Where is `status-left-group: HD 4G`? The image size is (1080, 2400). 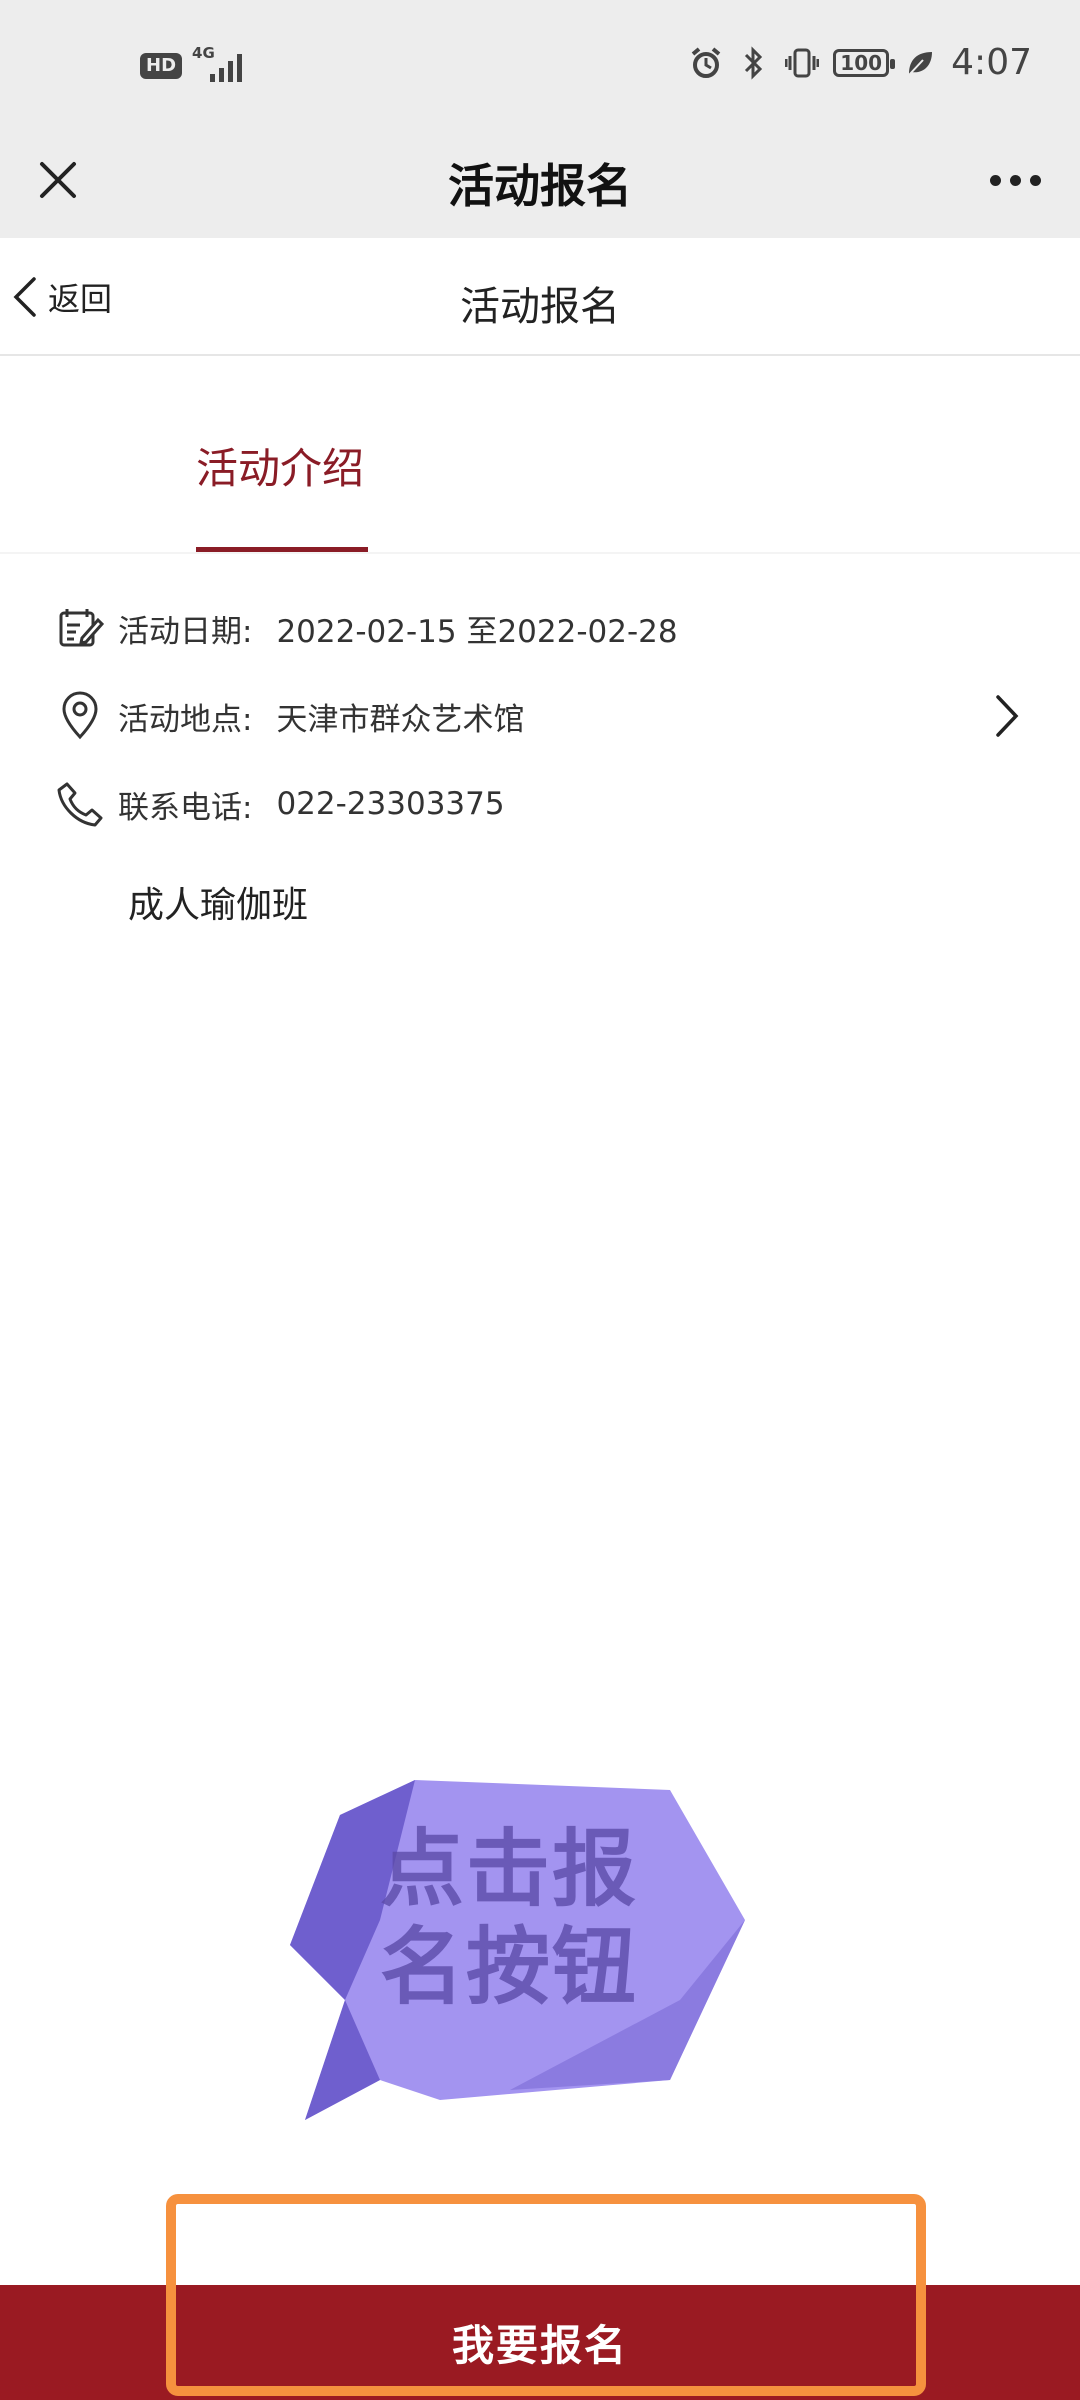 status-left-group: HD 4G is located at coordinates (196, 66).